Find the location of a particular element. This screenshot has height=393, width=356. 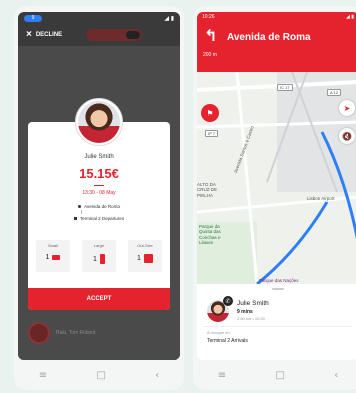

sheet-handle is located at coordinates (278, 289).